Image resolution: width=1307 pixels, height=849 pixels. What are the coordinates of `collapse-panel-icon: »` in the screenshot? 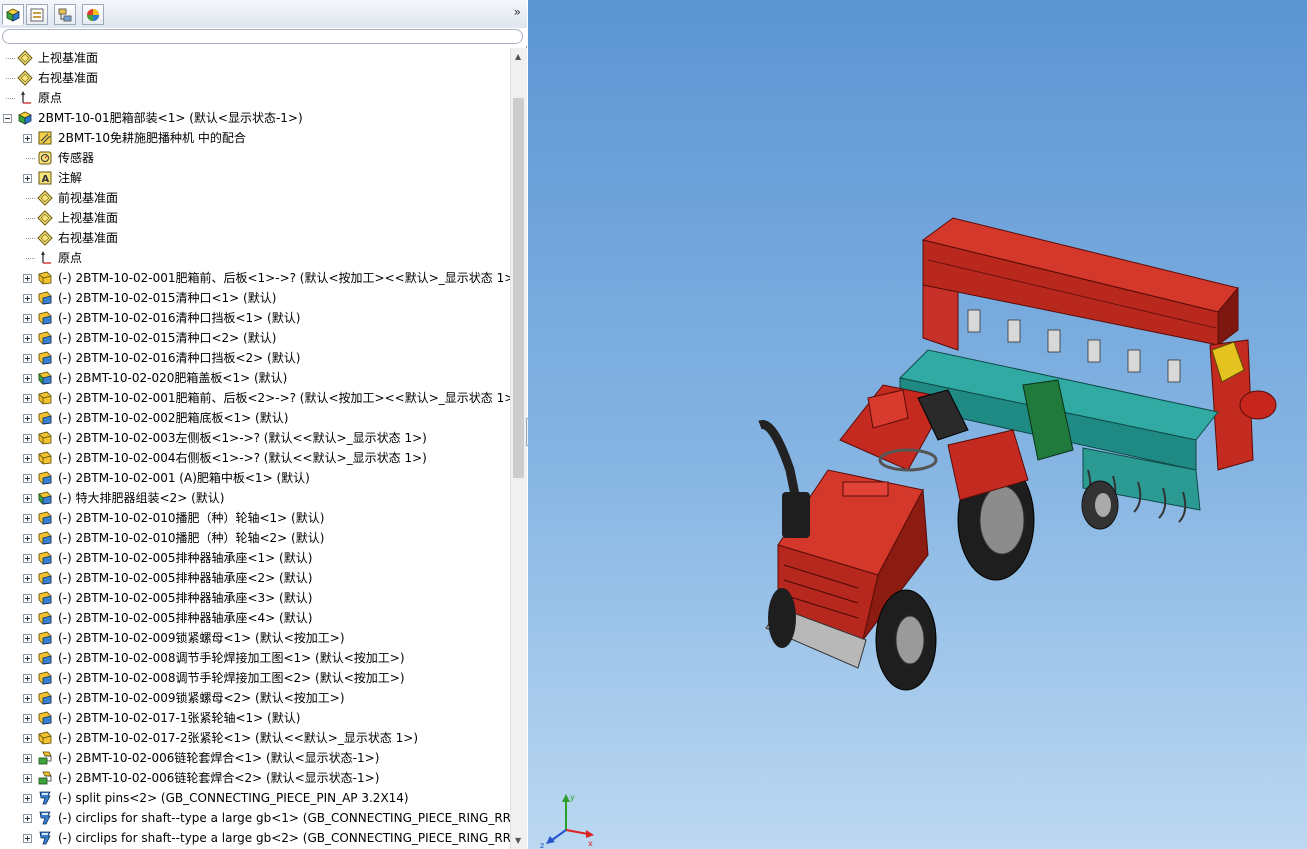 It's located at (517, 12).